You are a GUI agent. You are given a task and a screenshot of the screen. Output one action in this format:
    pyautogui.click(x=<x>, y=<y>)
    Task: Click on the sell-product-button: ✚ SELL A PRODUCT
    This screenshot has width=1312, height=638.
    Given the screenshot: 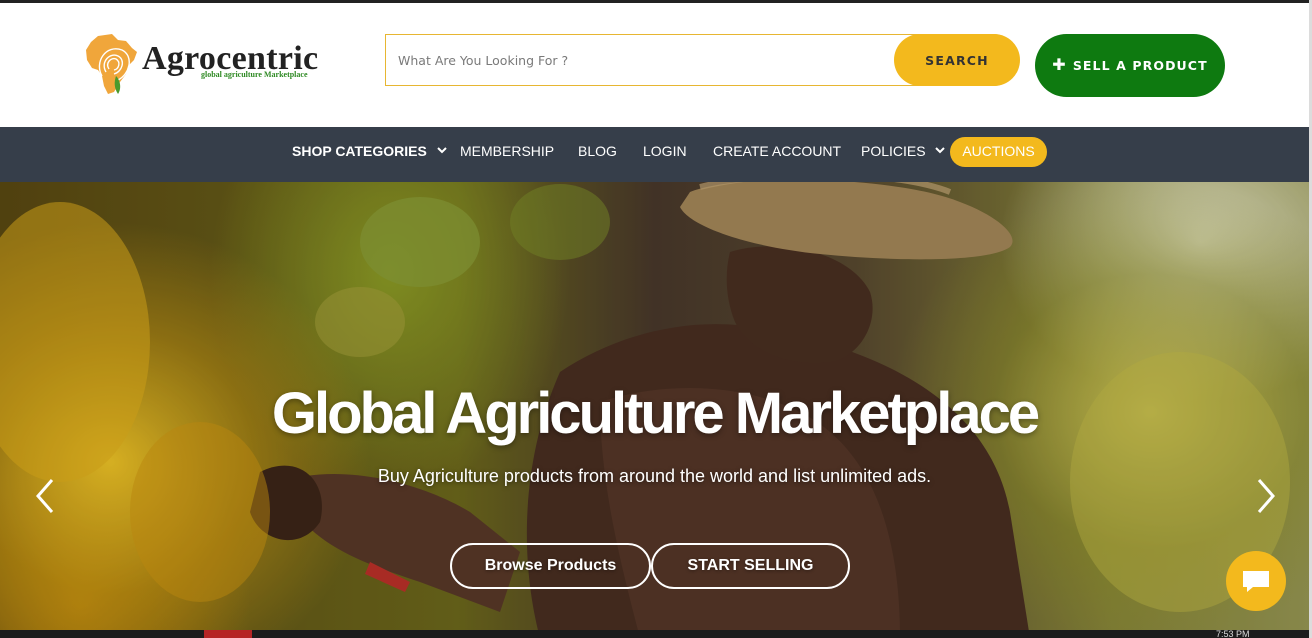 What is the action you would take?
    pyautogui.click(x=1130, y=65)
    